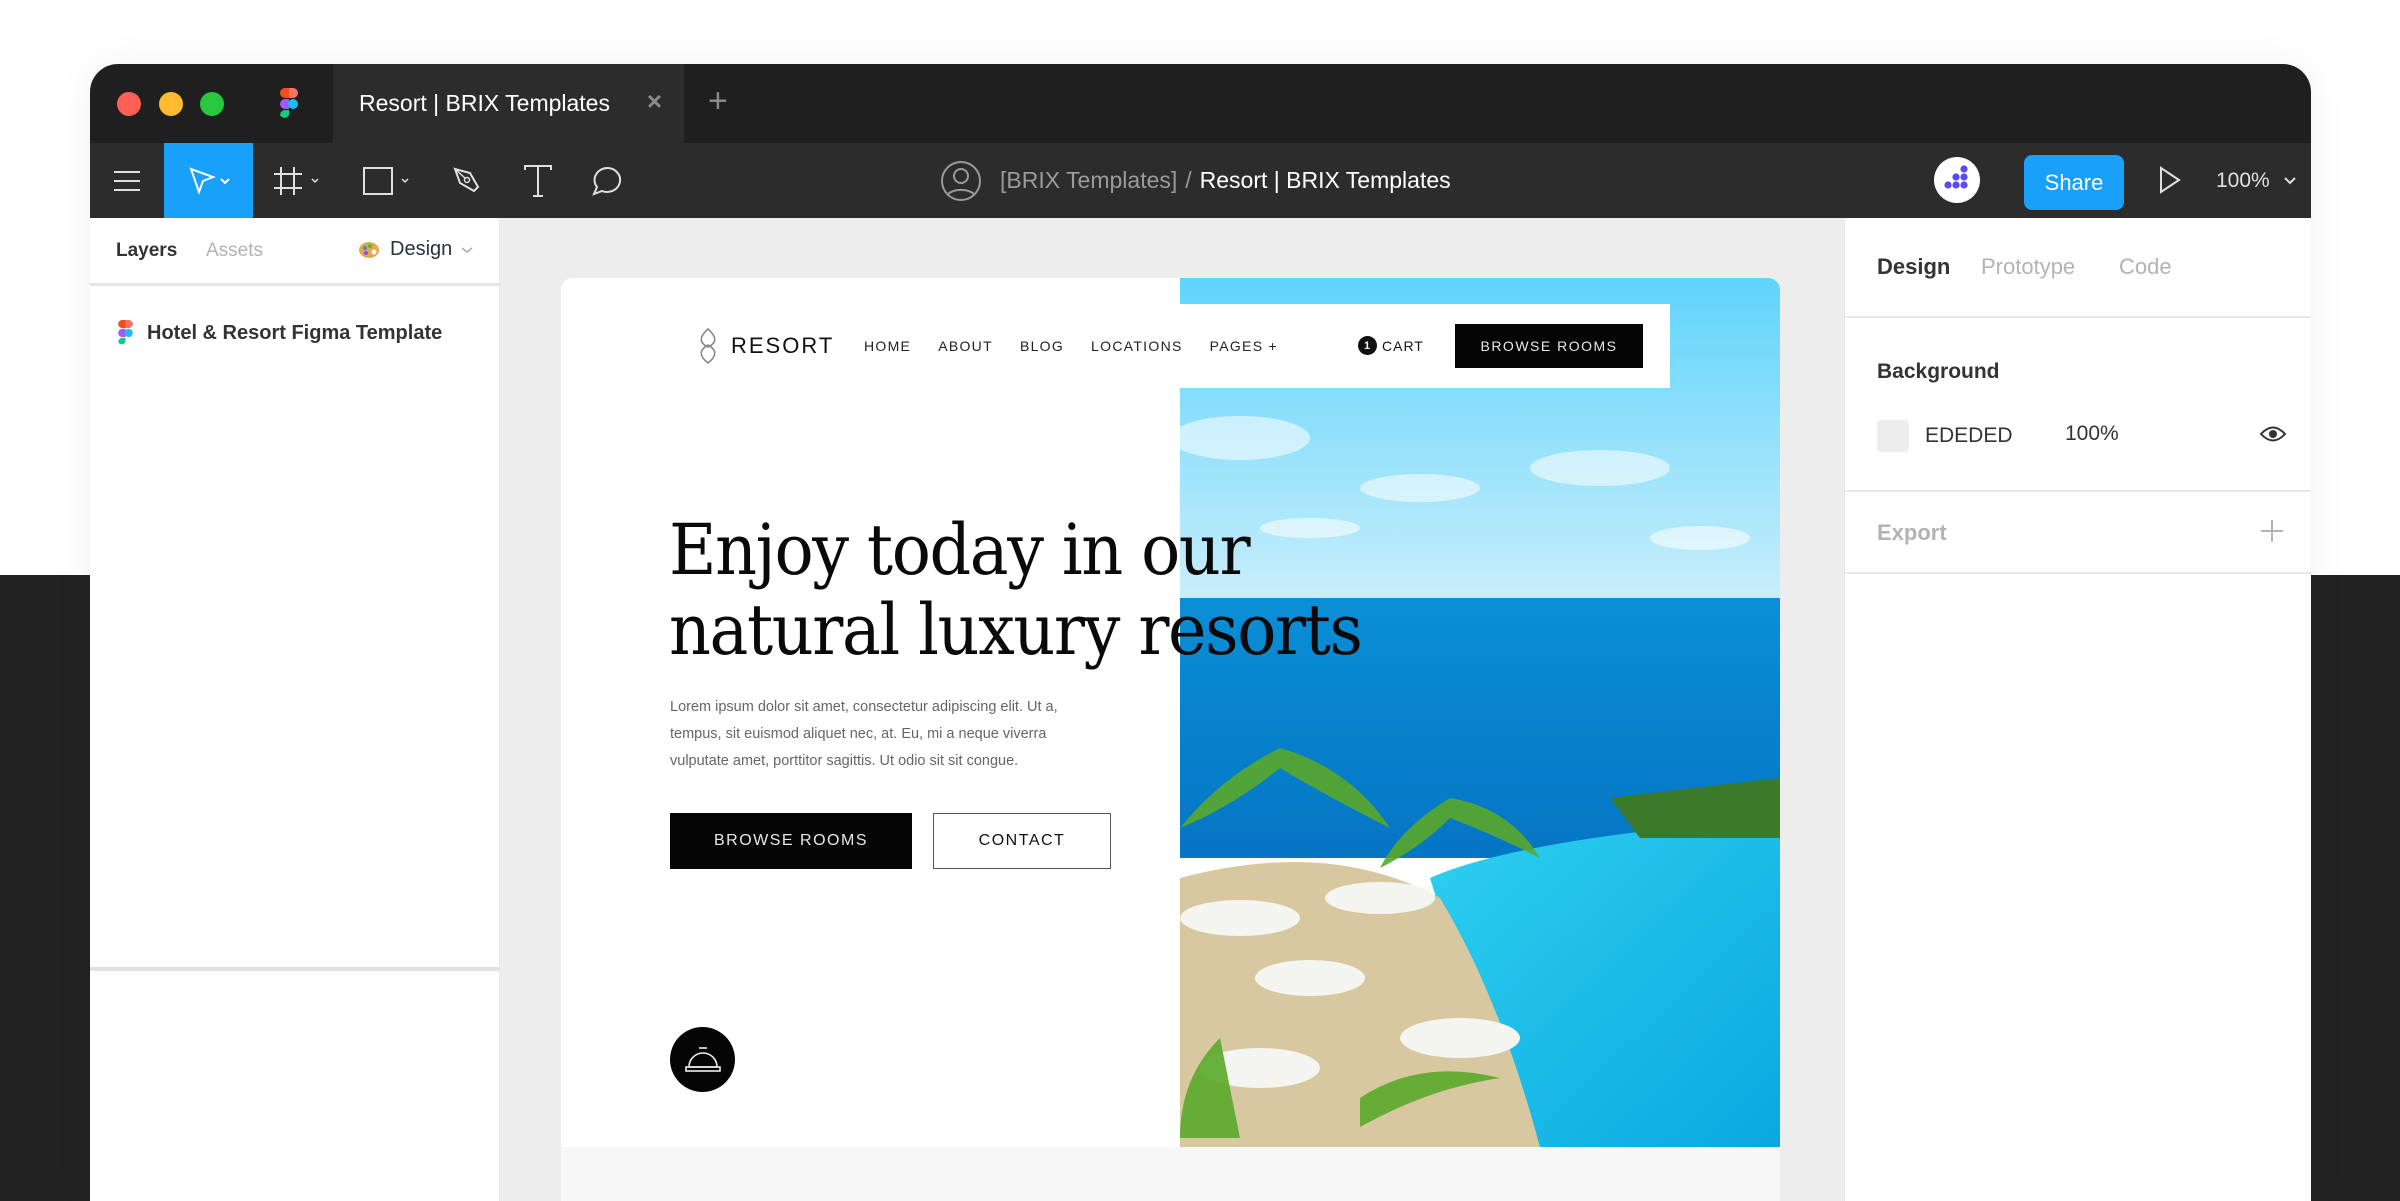  I want to click on cart-count-badge: 1, so click(1367, 345).